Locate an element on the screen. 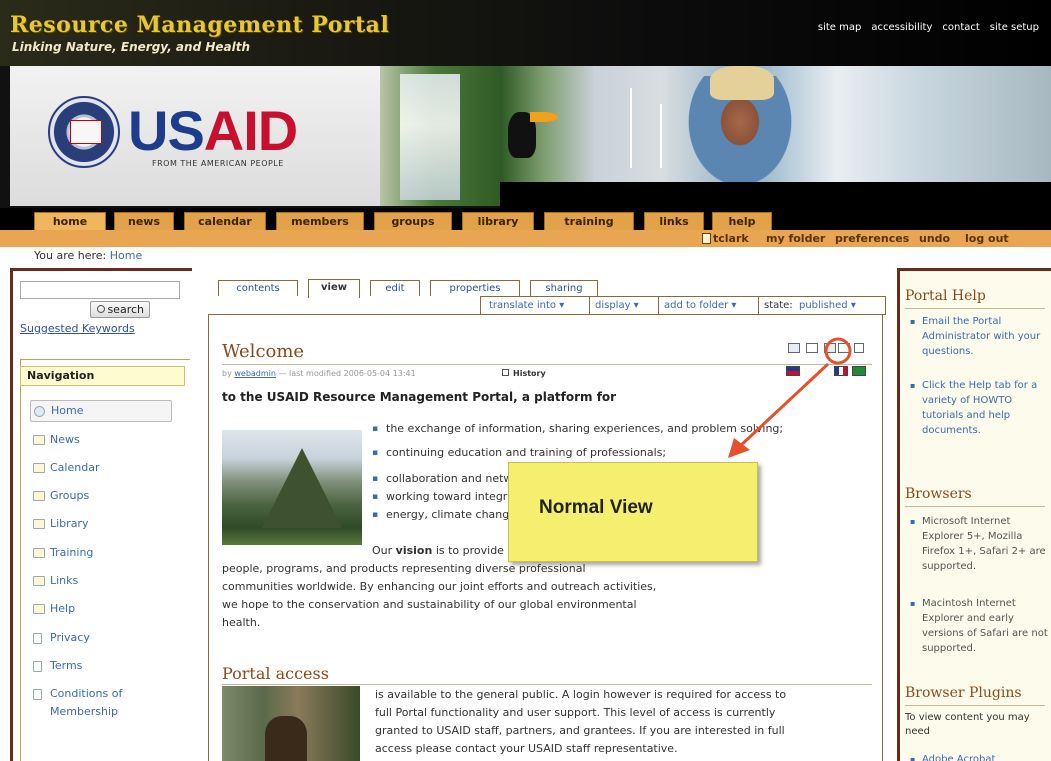 This screenshot has width=1051, height=761. arrow-line is located at coordinates (783, 406).